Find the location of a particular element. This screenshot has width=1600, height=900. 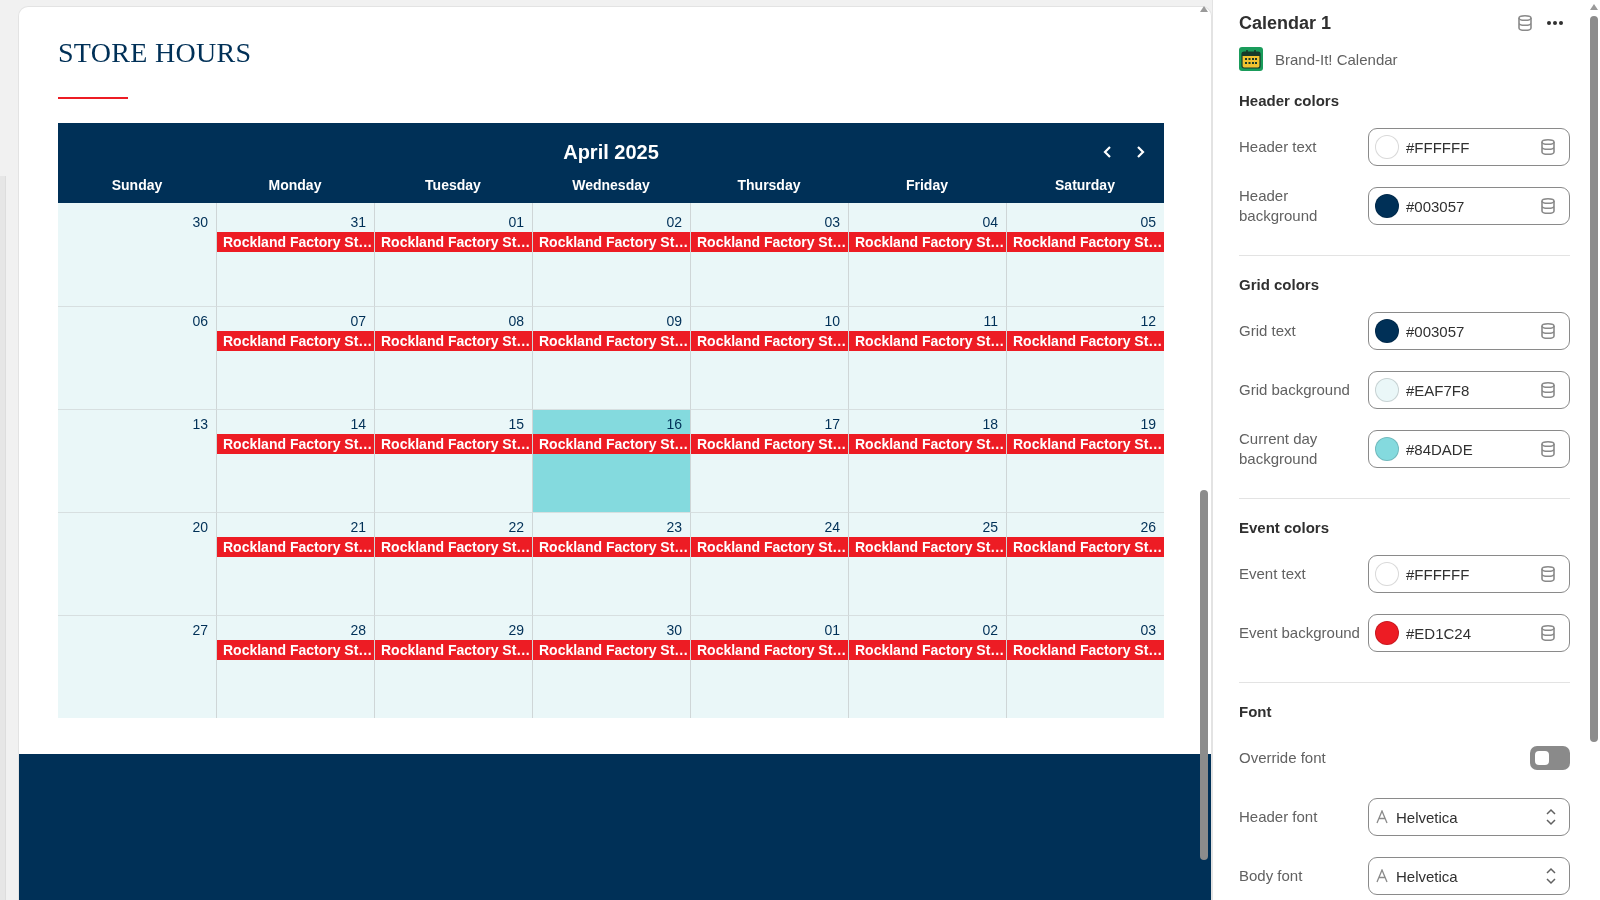

field-label: Header background is located at coordinates (1279, 205).